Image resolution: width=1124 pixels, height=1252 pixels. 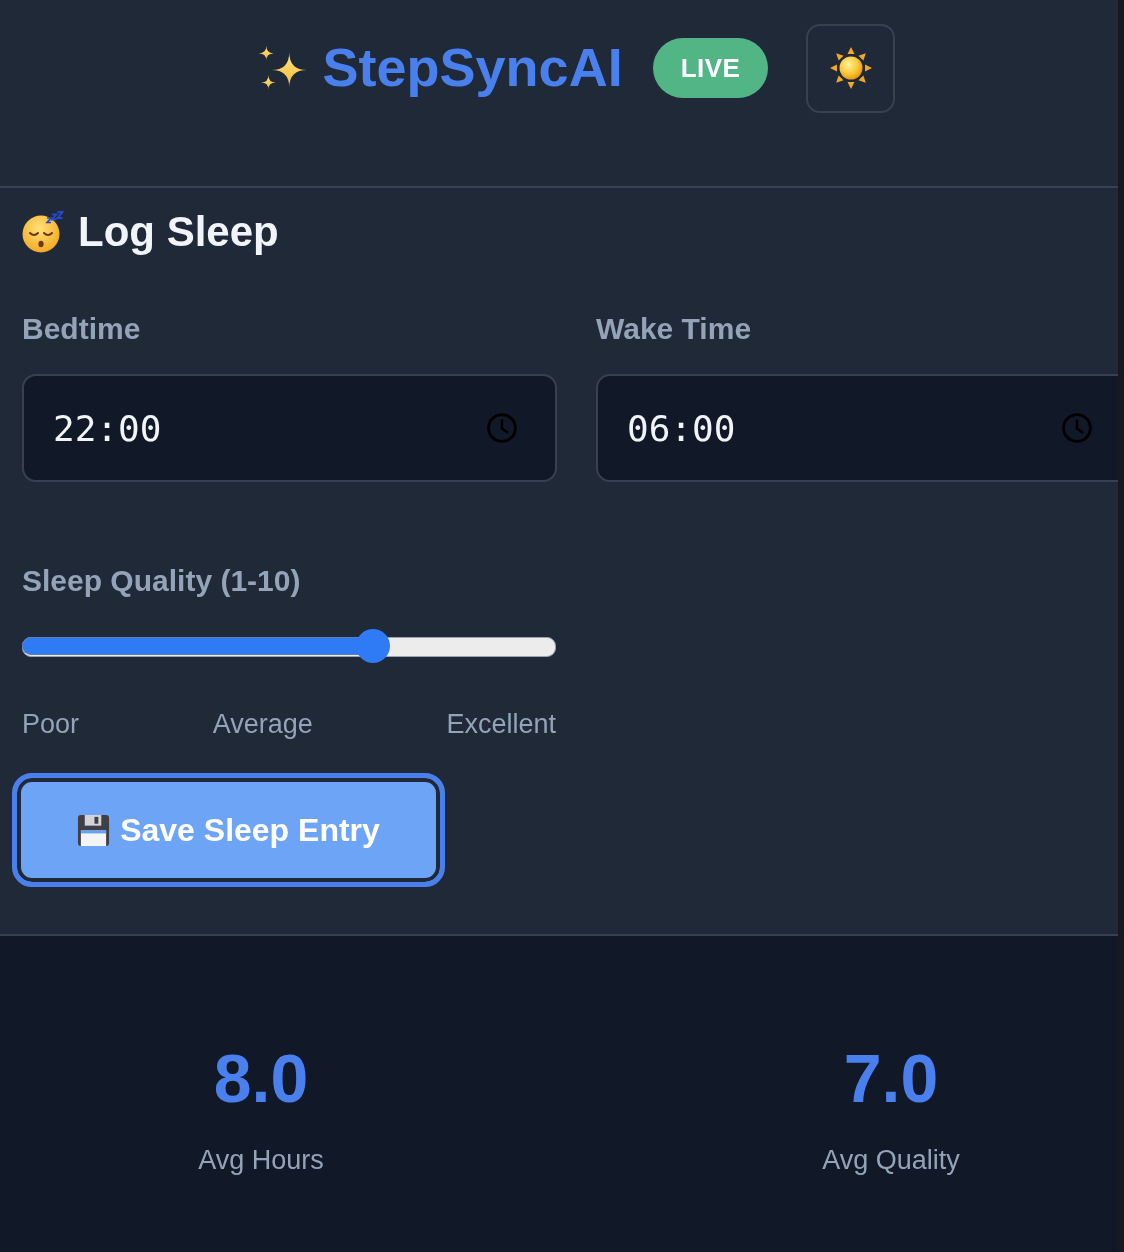 I want to click on time-input: 22:00, so click(x=289, y=428).